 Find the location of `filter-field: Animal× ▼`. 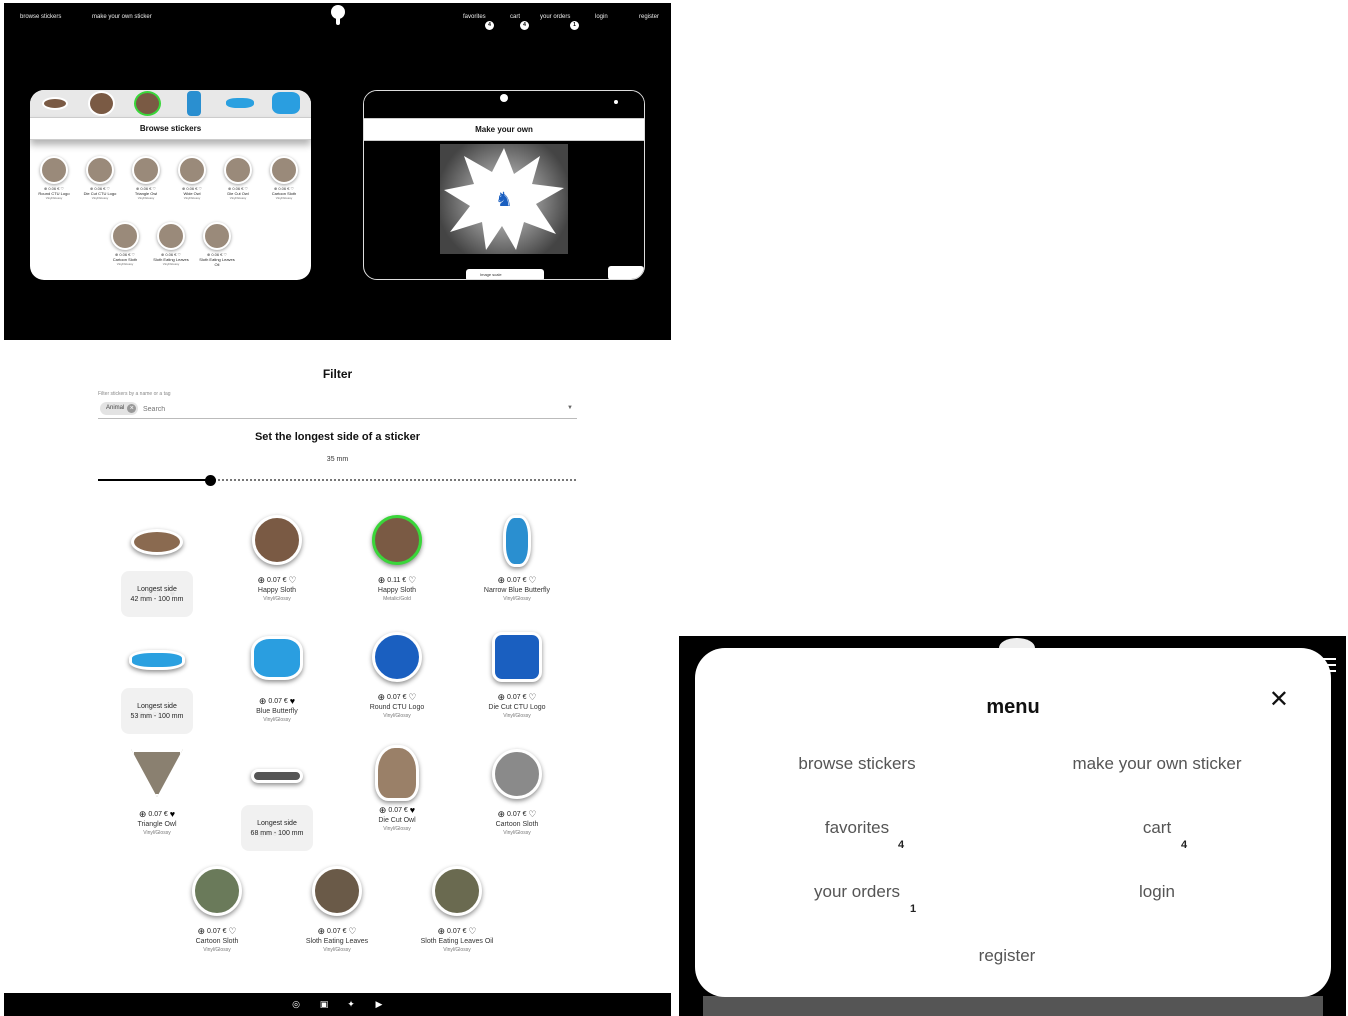

filter-field: Animal× ▼ is located at coordinates (337, 409).